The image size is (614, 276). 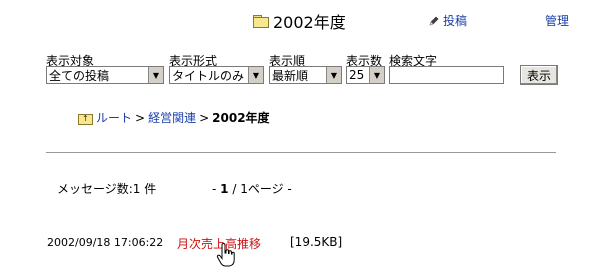 What do you see at coordinates (557, 20) in the screenshot?
I see `manage-link: 管理` at bounding box center [557, 20].